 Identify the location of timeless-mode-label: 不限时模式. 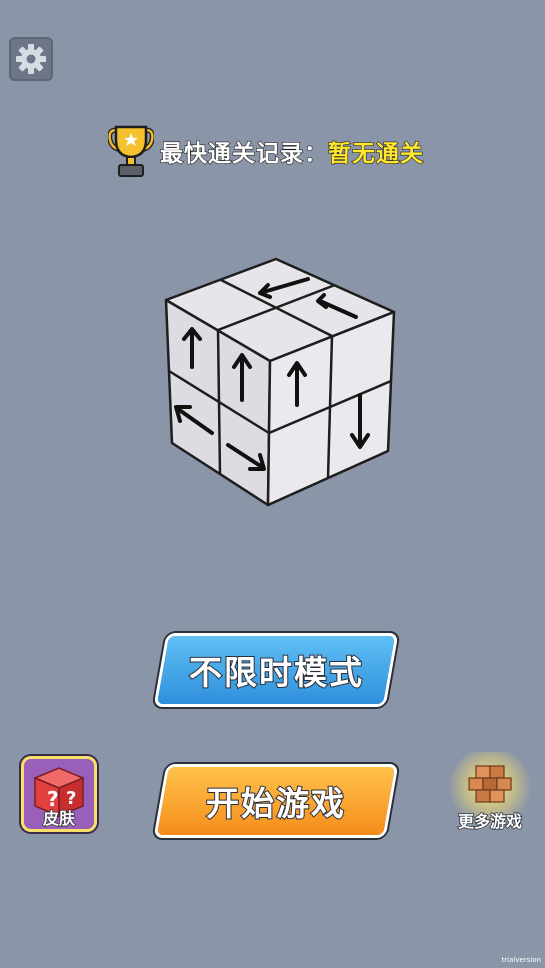
(276, 672).